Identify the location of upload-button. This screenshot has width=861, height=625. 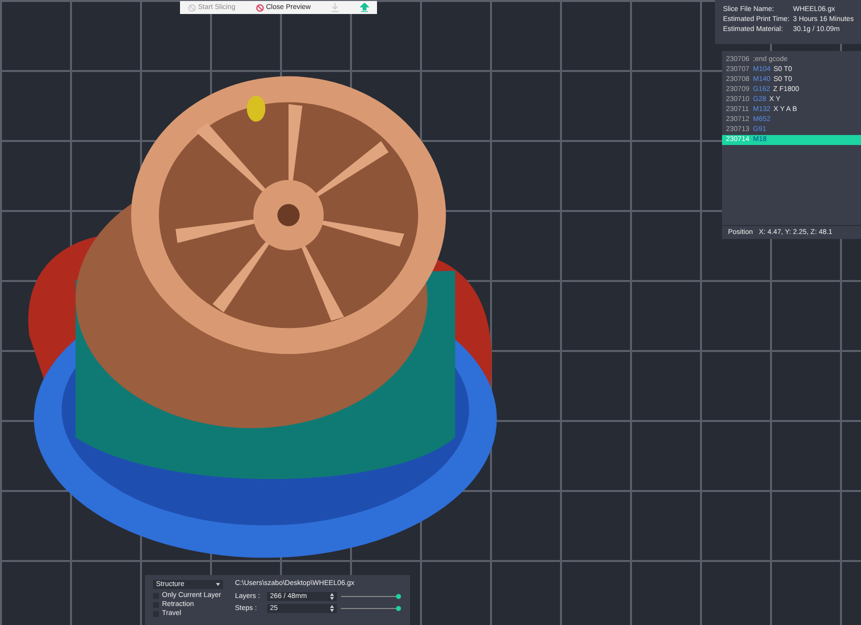
(364, 7).